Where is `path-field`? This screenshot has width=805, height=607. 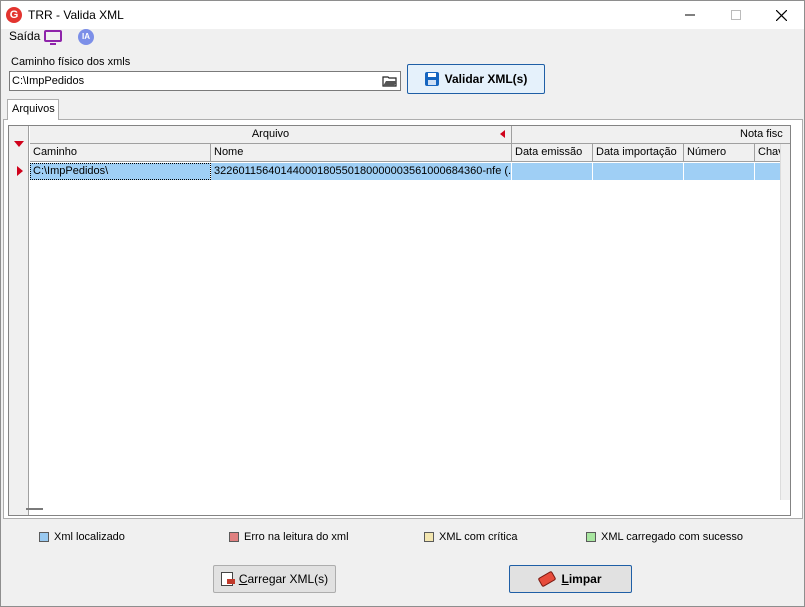 path-field is located at coordinates (205, 81).